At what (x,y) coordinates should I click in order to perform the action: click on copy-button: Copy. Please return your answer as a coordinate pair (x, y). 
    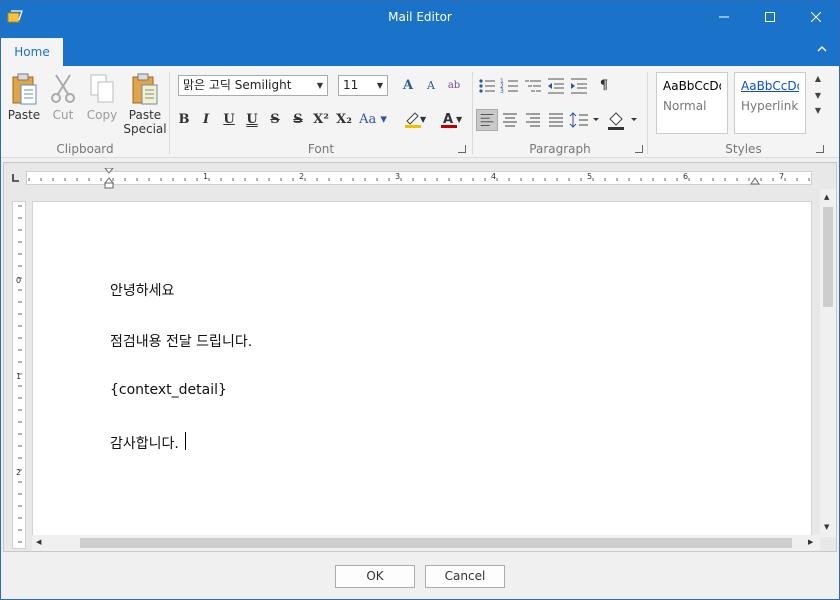
    Looking at the image, I should click on (102, 104).